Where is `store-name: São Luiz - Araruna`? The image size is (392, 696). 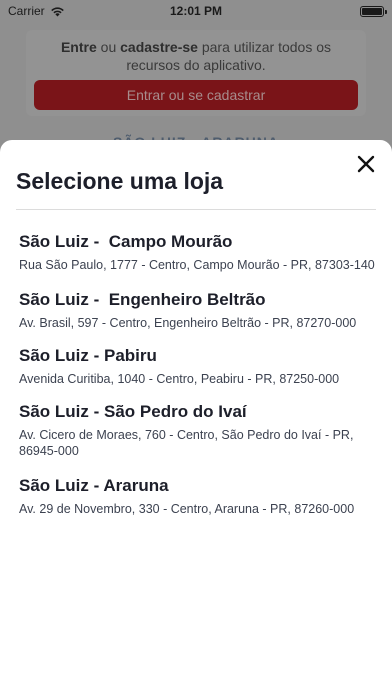 store-name: São Luiz - Araruna is located at coordinates (94, 485).